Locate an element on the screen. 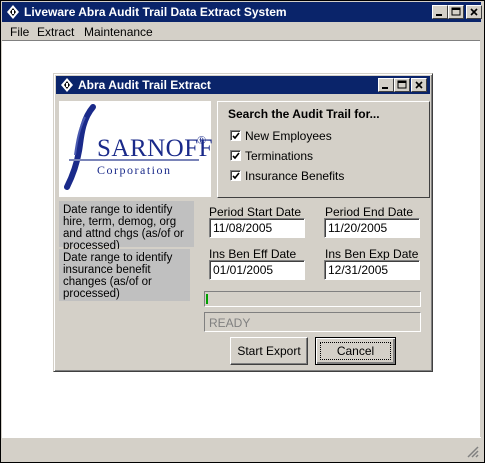 The image size is (485, 463). minimize-button is located at coordinates (440, 12).